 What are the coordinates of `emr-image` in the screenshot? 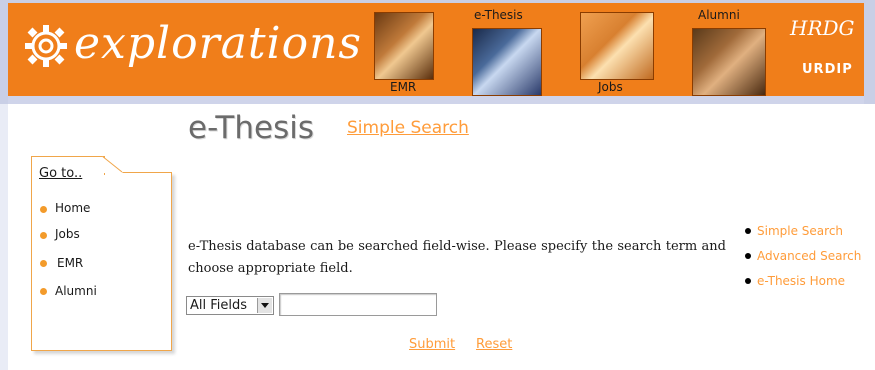 It's located at (404, 46).